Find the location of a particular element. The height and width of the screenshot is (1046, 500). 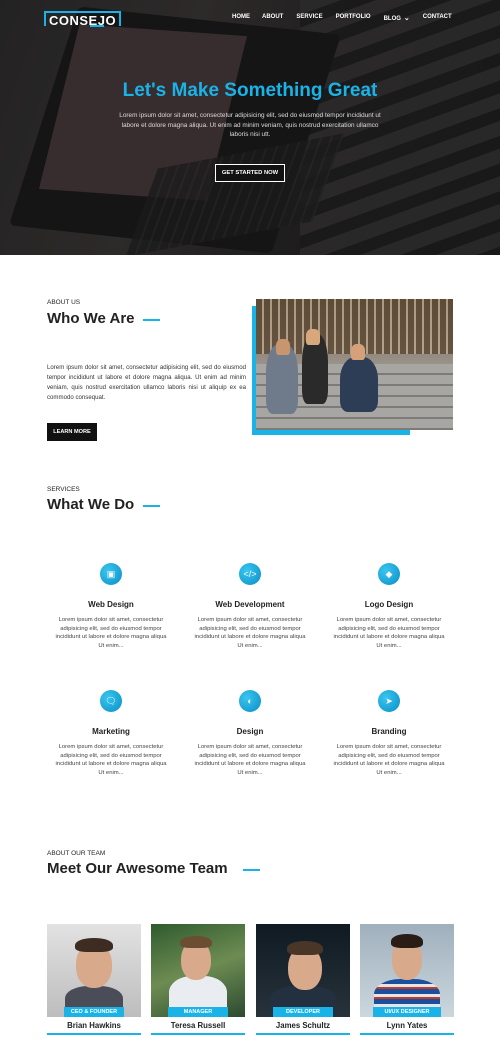

service-title-web-development: Web Development is located at coordinates (250, 604).